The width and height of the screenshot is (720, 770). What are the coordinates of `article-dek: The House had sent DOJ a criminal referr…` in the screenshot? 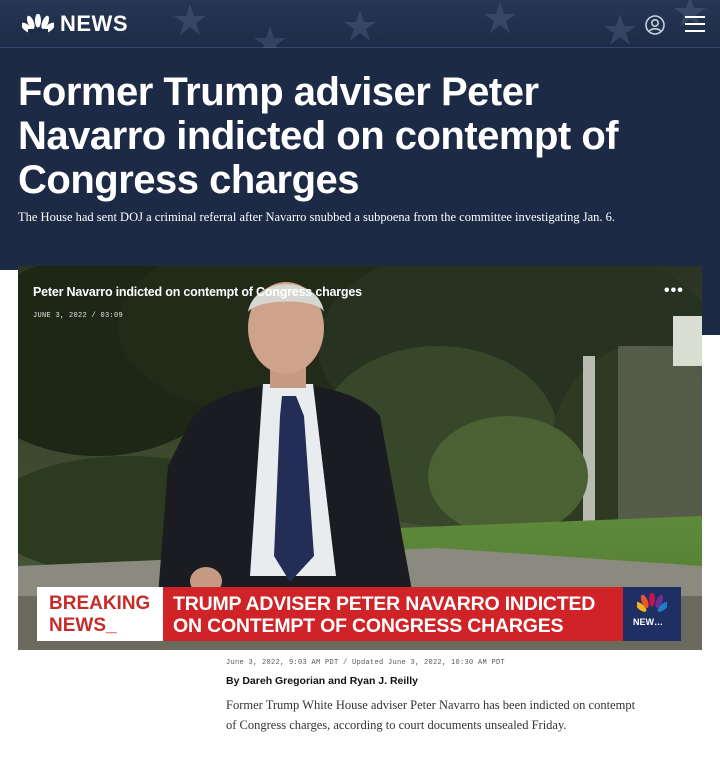 It's located at (317, 217).